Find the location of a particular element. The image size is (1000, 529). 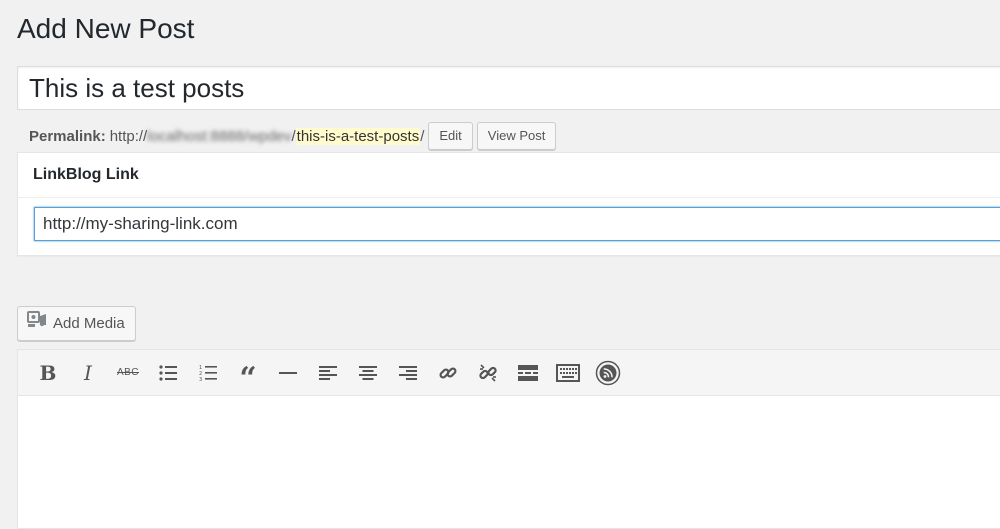

strikethrough-icon: ABC is located at coordinates (128, 373).